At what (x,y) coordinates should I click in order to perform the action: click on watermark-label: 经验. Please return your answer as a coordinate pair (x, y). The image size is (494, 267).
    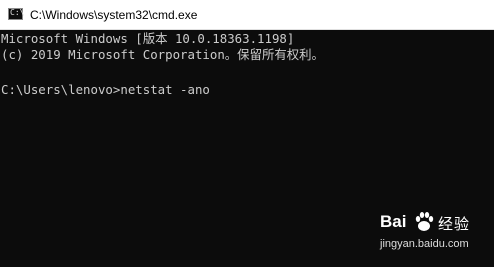
    Looking at the image, I should click on (454, 224).